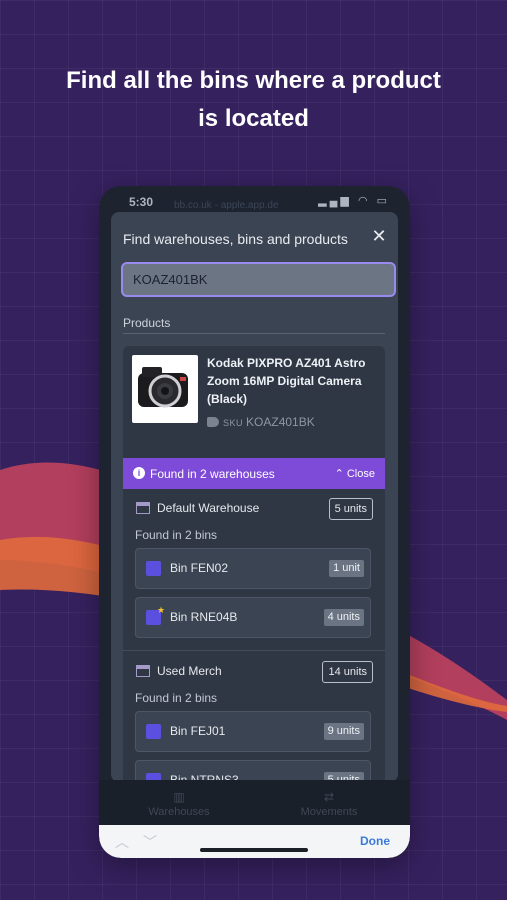  Describe the element at coordinates (253, 617) in the screenshot. I see `bin-row: ★ Bin RNE04B 4 units` at that location.